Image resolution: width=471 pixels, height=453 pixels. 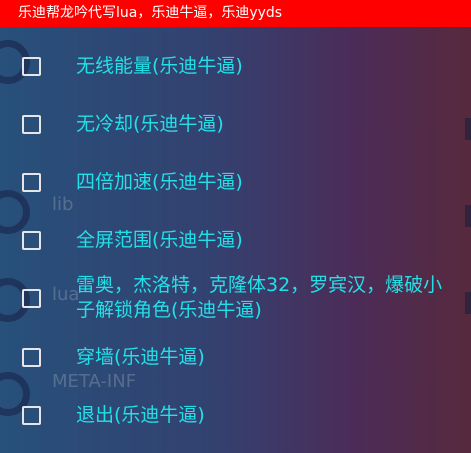 What do you see at coordinates (259, 297) in the screenshot?
I see `menu-item-label: 雷奥，杰洛特，克隆体32，罗宾汉，爆破小子解锁角色(乐迪牛逼)` at bounding box center [259, 297].